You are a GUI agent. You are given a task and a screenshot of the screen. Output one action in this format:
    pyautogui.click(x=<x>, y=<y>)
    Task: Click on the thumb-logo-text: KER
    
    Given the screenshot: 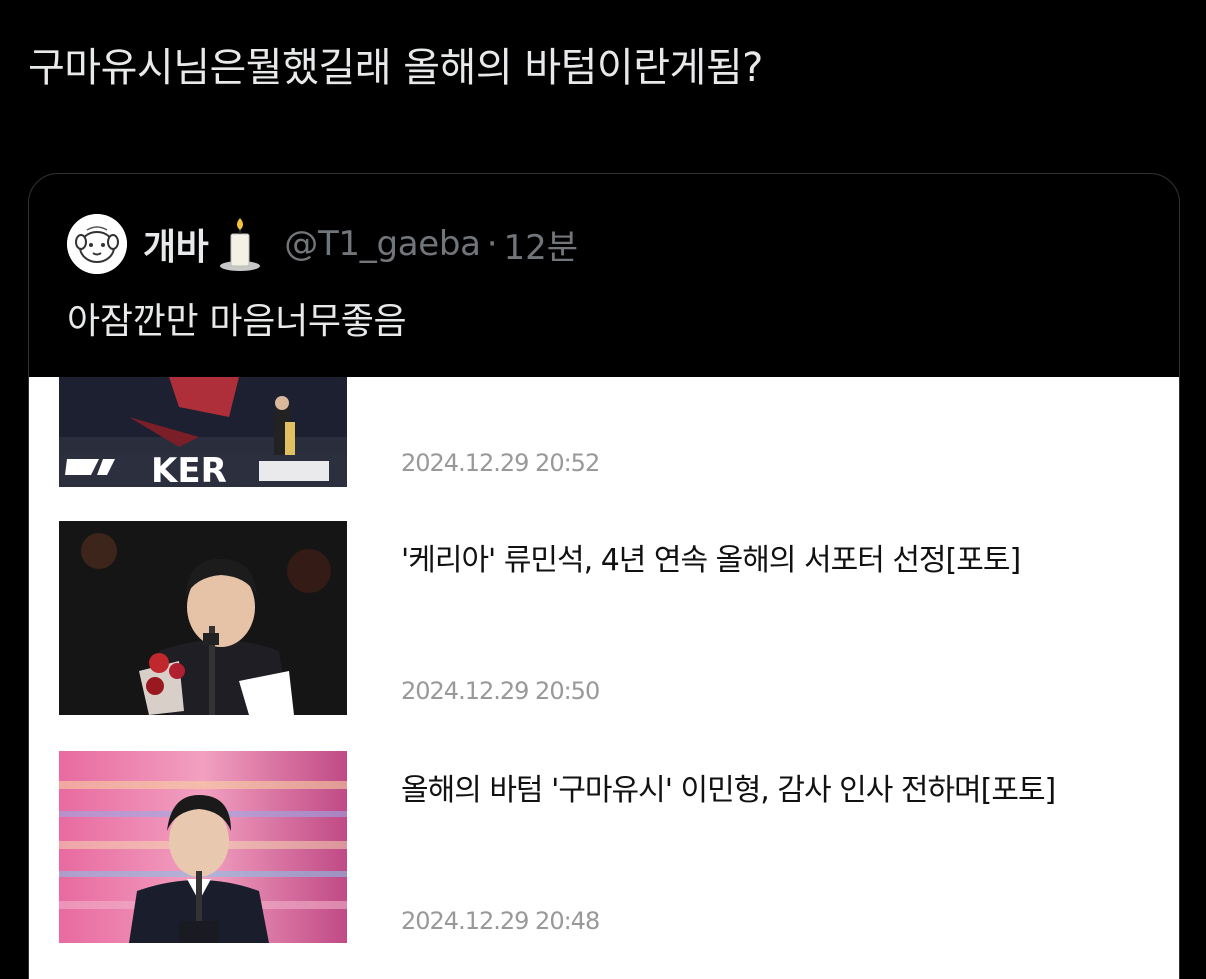 What is the action you would take?
    pyautogui.click(x=189, y=469)
    